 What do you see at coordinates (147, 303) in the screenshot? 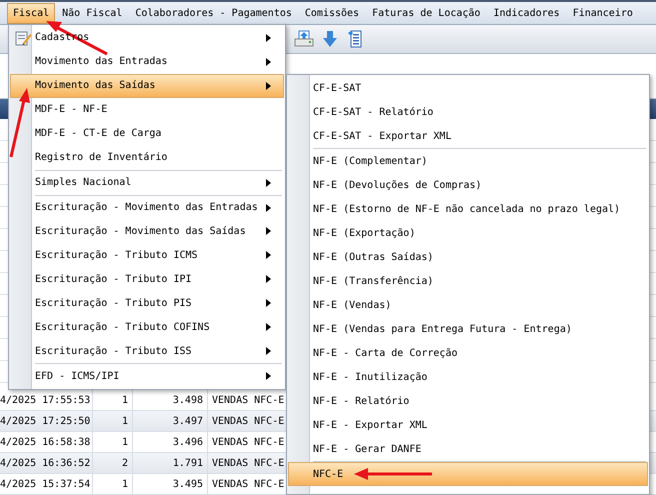
I see `menu-item: Escrituração - Tributo PIS` at bounding box center [147, 303].